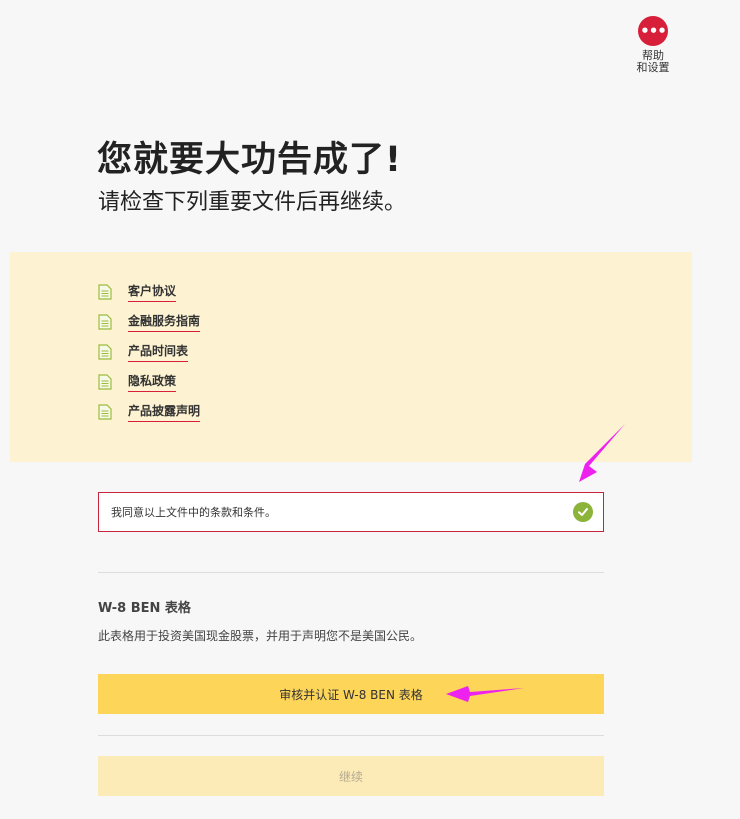 This screenshot has width=740, height=819. What do you see at coordinates (152, 292) in the screenshot?
I see `document-link-customer-agreement: 客户协议` at bounding box center [152, 292].